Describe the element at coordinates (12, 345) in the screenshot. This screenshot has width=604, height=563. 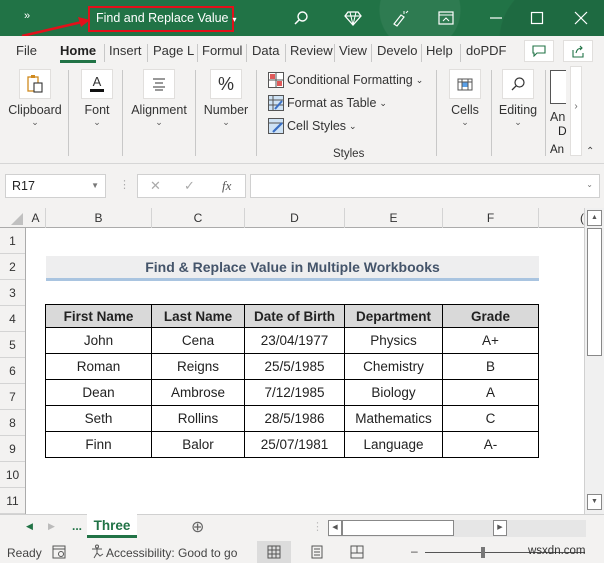
I see `row-header: 5` at that location.